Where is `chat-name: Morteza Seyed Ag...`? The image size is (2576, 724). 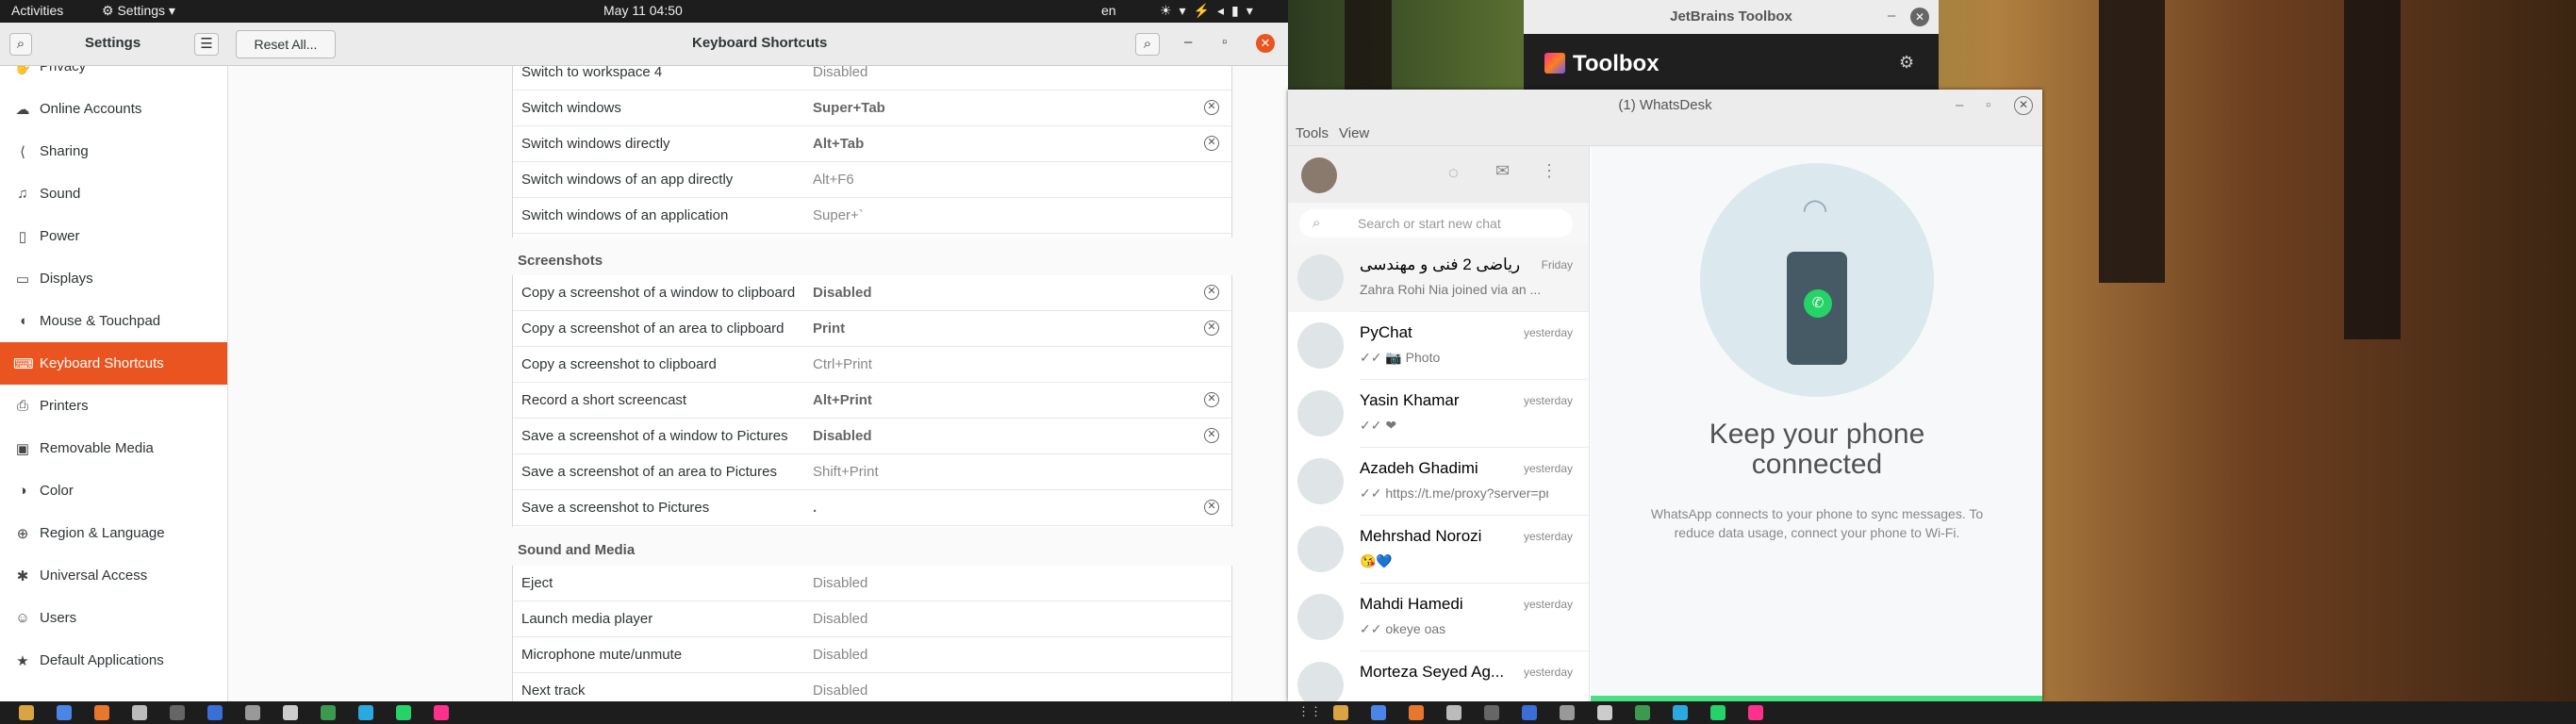
chat-name: Morteza Seyed Ag... is located at coordinates (1432, 672).